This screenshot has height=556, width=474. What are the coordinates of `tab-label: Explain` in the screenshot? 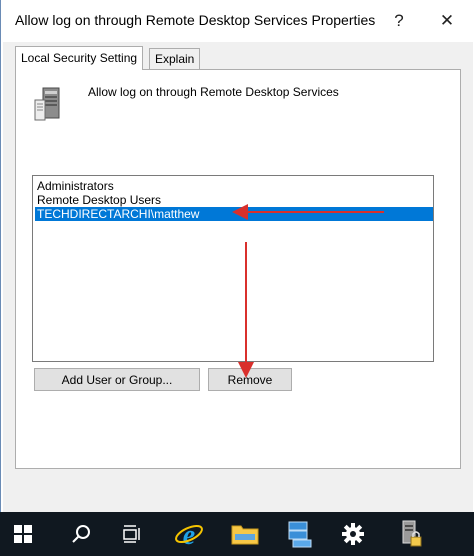 It's located at (175, 59).